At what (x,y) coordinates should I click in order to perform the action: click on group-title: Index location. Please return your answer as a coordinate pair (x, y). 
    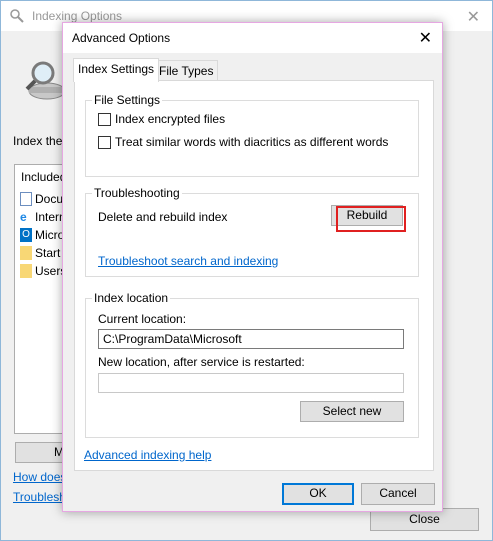
    Looking at the image, I should click on (131, 298).